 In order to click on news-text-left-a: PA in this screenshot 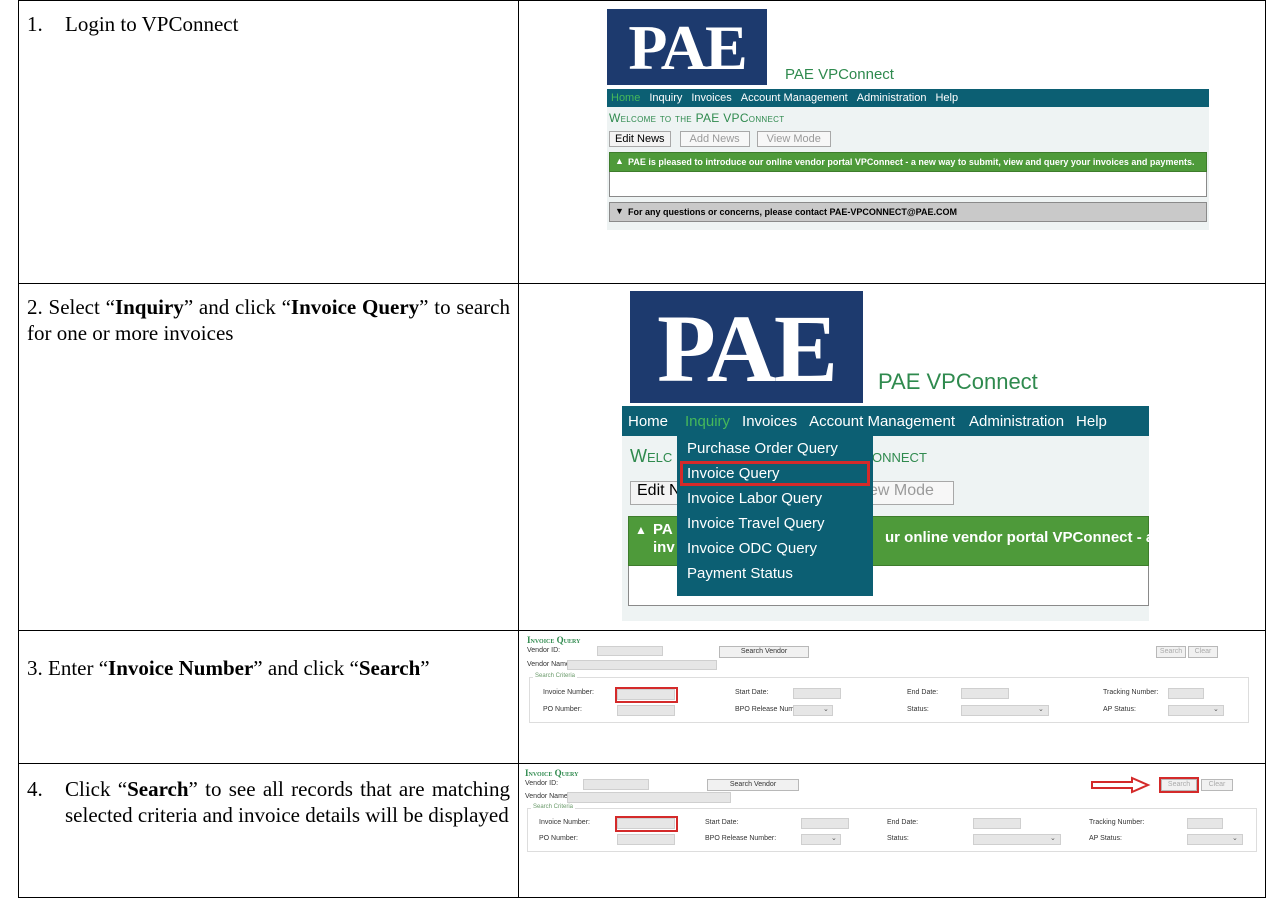, I will do `click(663, 529)`.